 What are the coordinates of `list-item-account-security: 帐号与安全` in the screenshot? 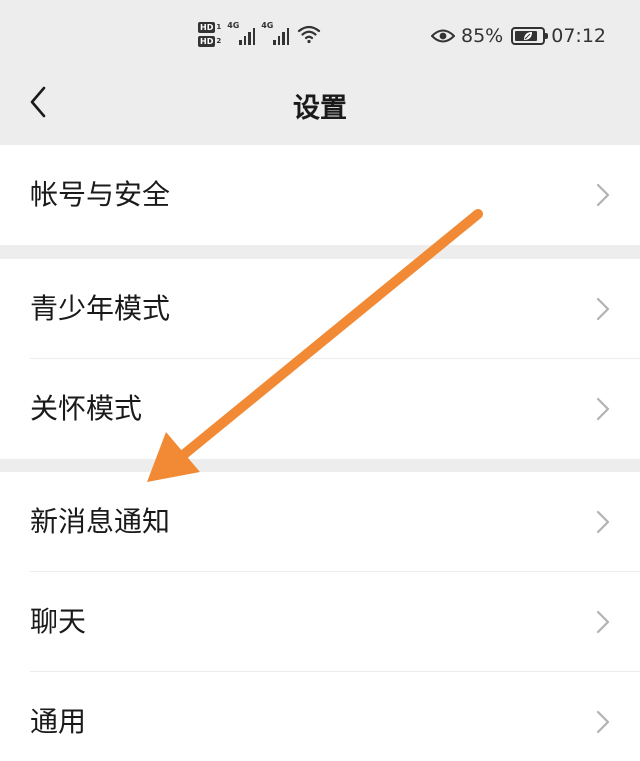 It's located at (320, 195).